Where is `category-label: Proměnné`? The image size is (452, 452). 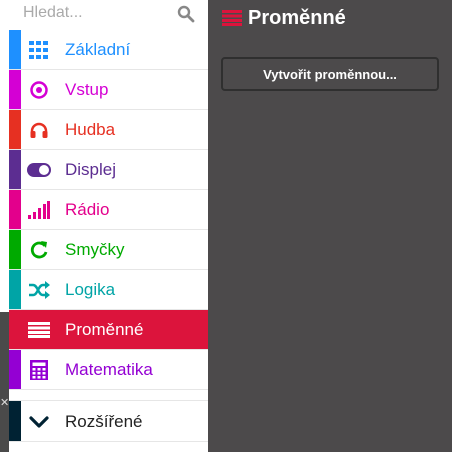 category-label: Proměnné is located at coordinates (104, 329).